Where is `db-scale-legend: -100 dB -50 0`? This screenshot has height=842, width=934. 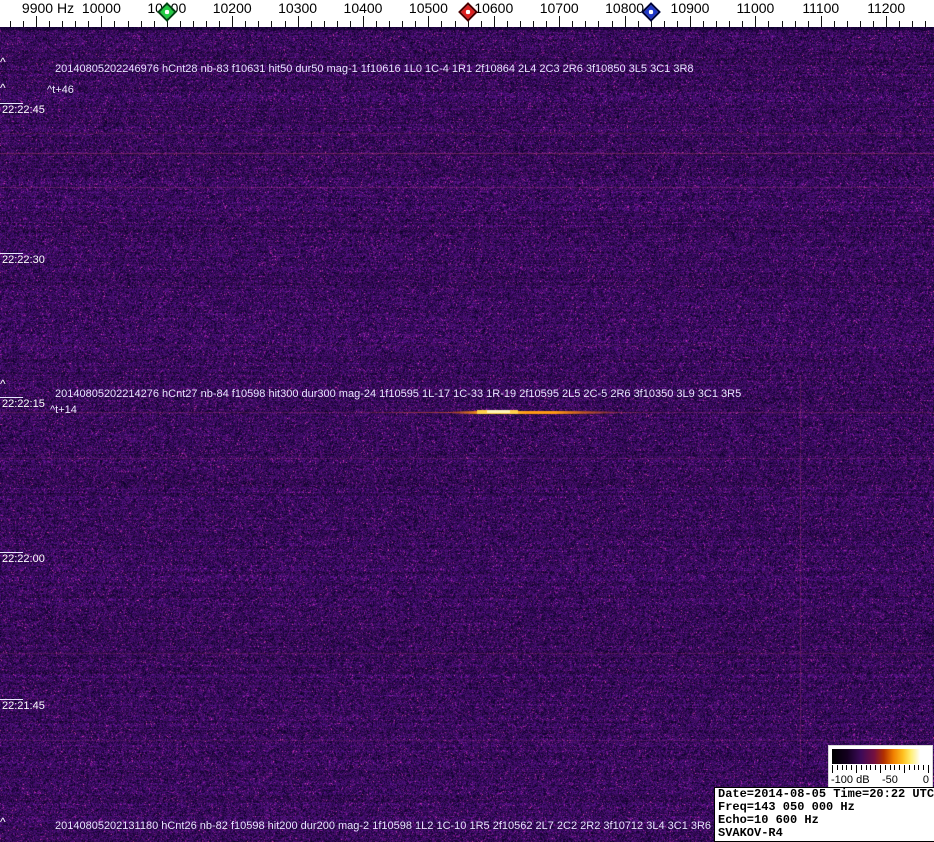
db-scale-legend: -100 dB -50 0 is located at coordinates (880, 766).